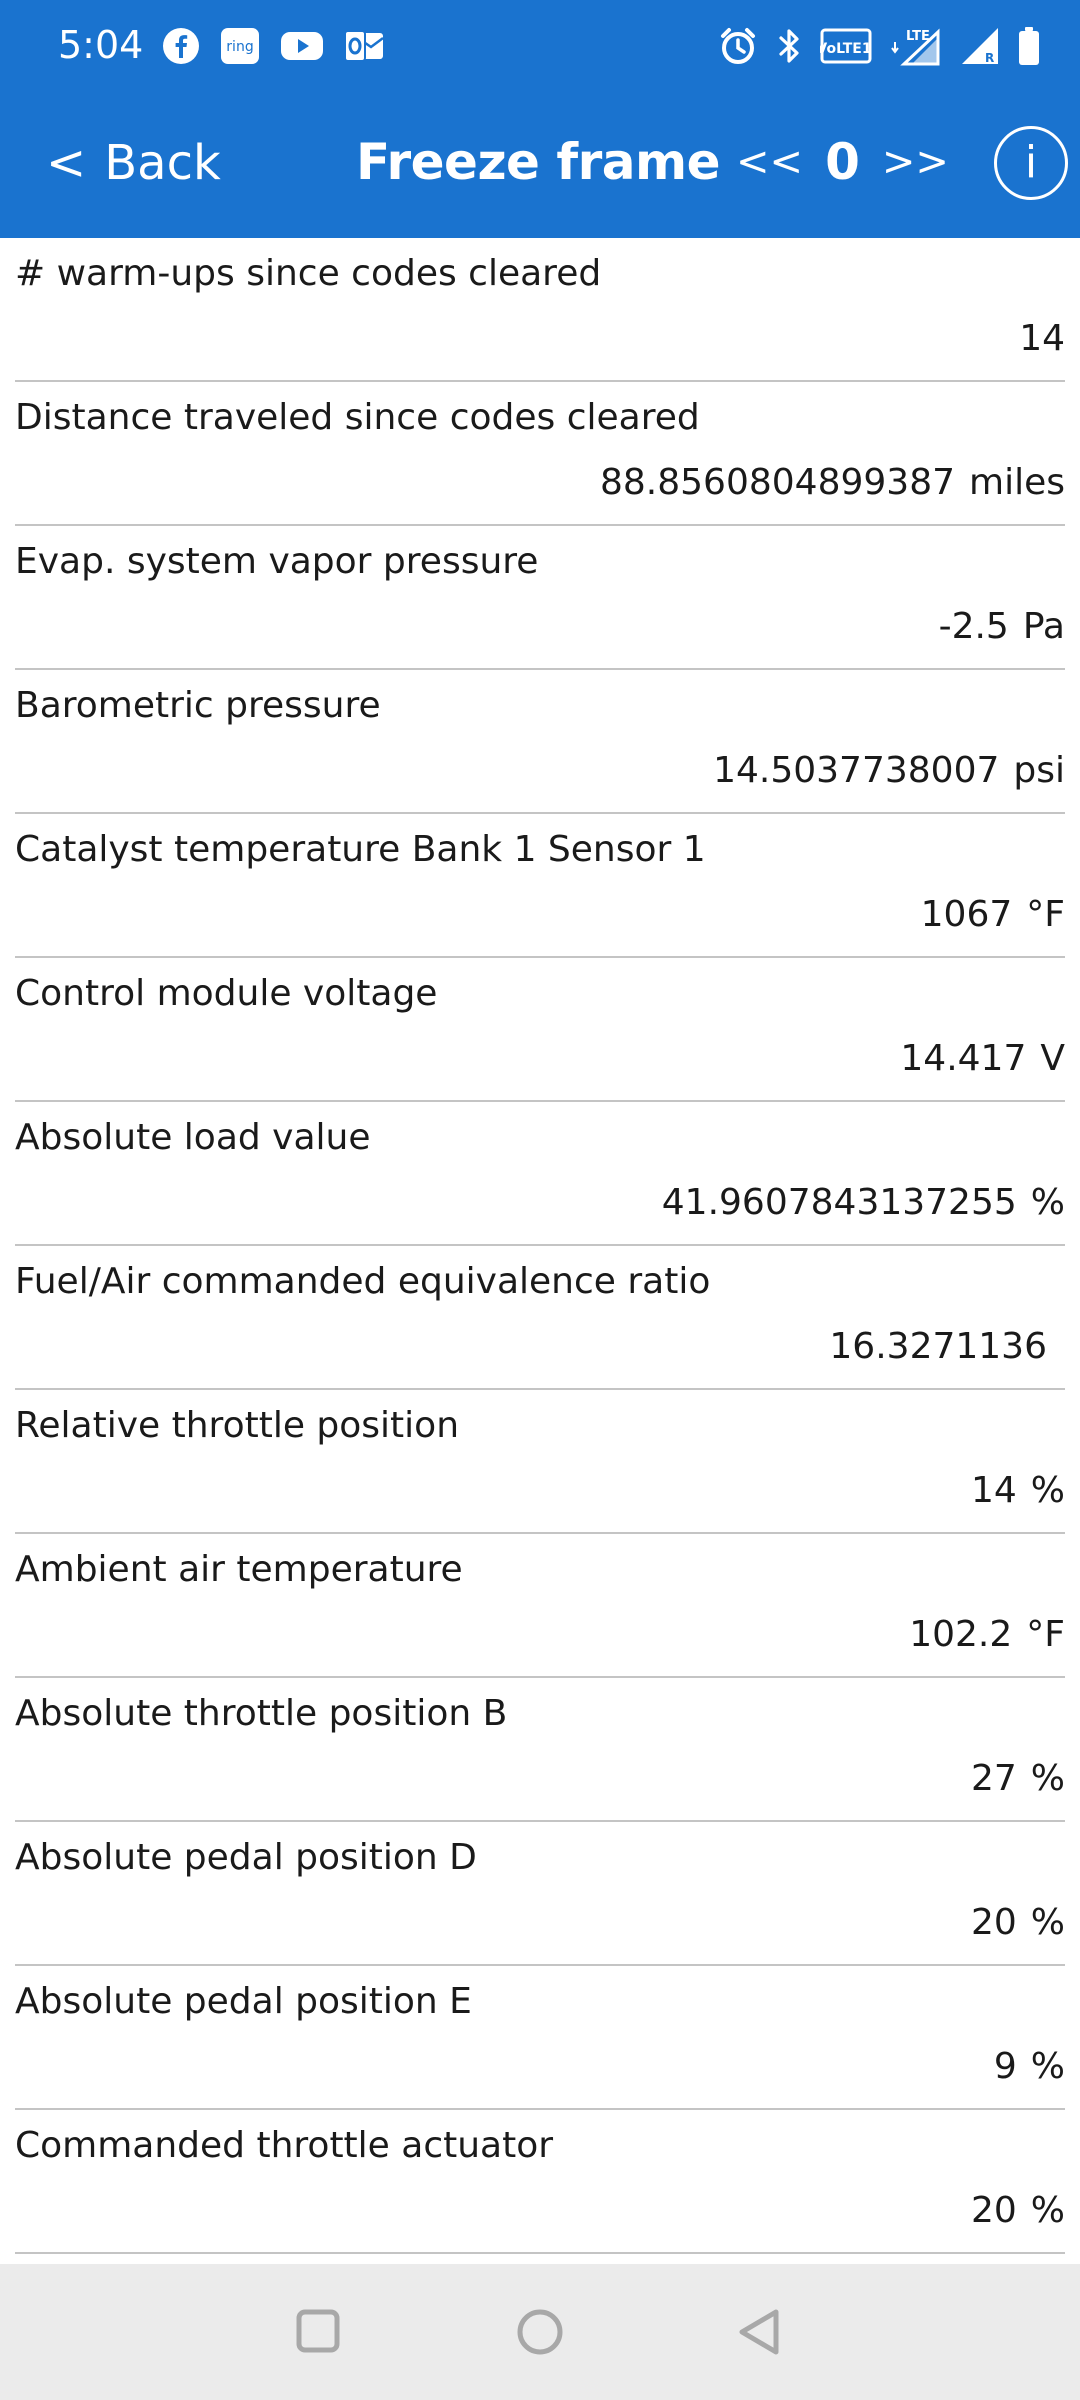  What do you see at coordinates (993, 1778) in the screenshot?
I see `parameter-value: 27` at bounding box center [993, 1778].